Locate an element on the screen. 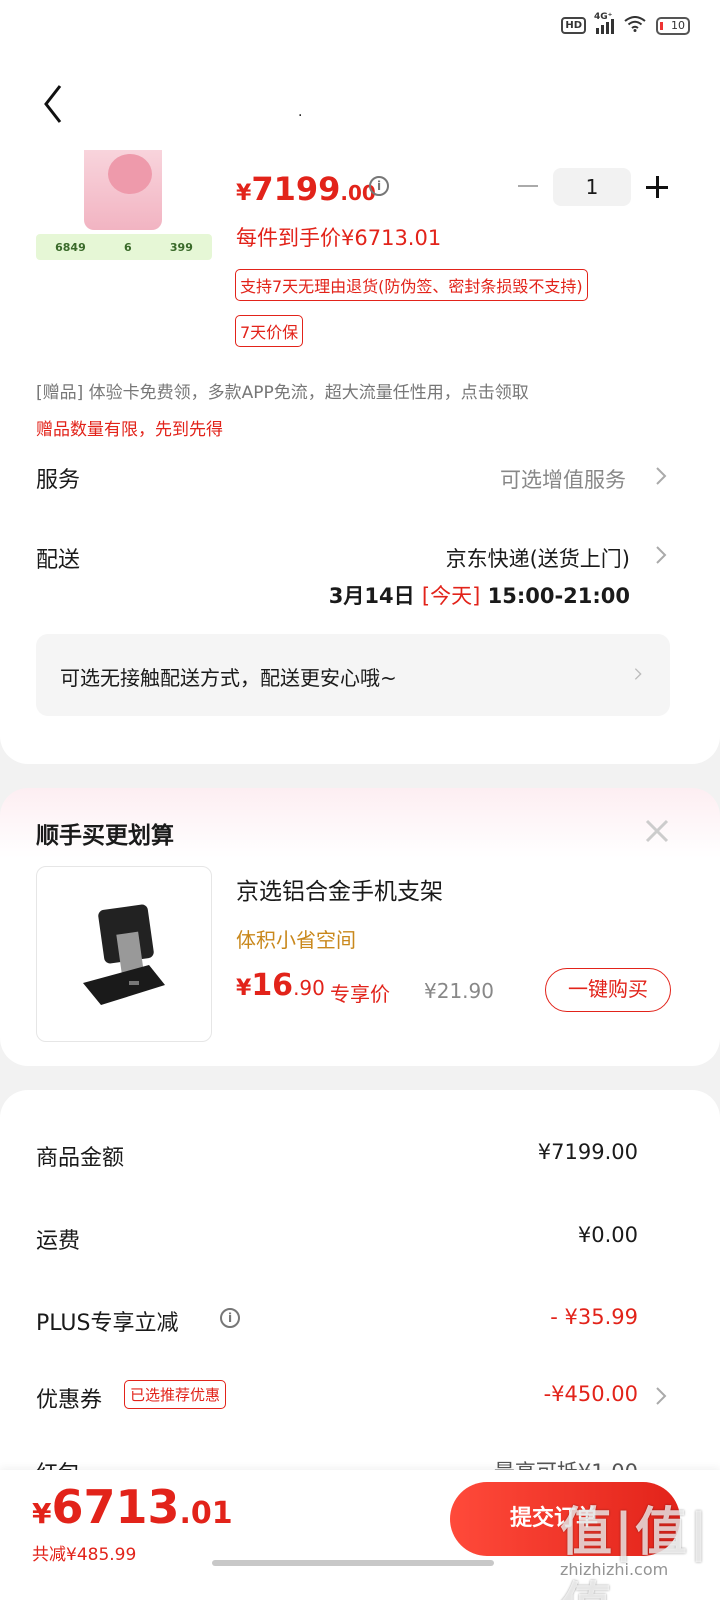  product-price: ¥7199.00 is located at coordinates (306, 189).